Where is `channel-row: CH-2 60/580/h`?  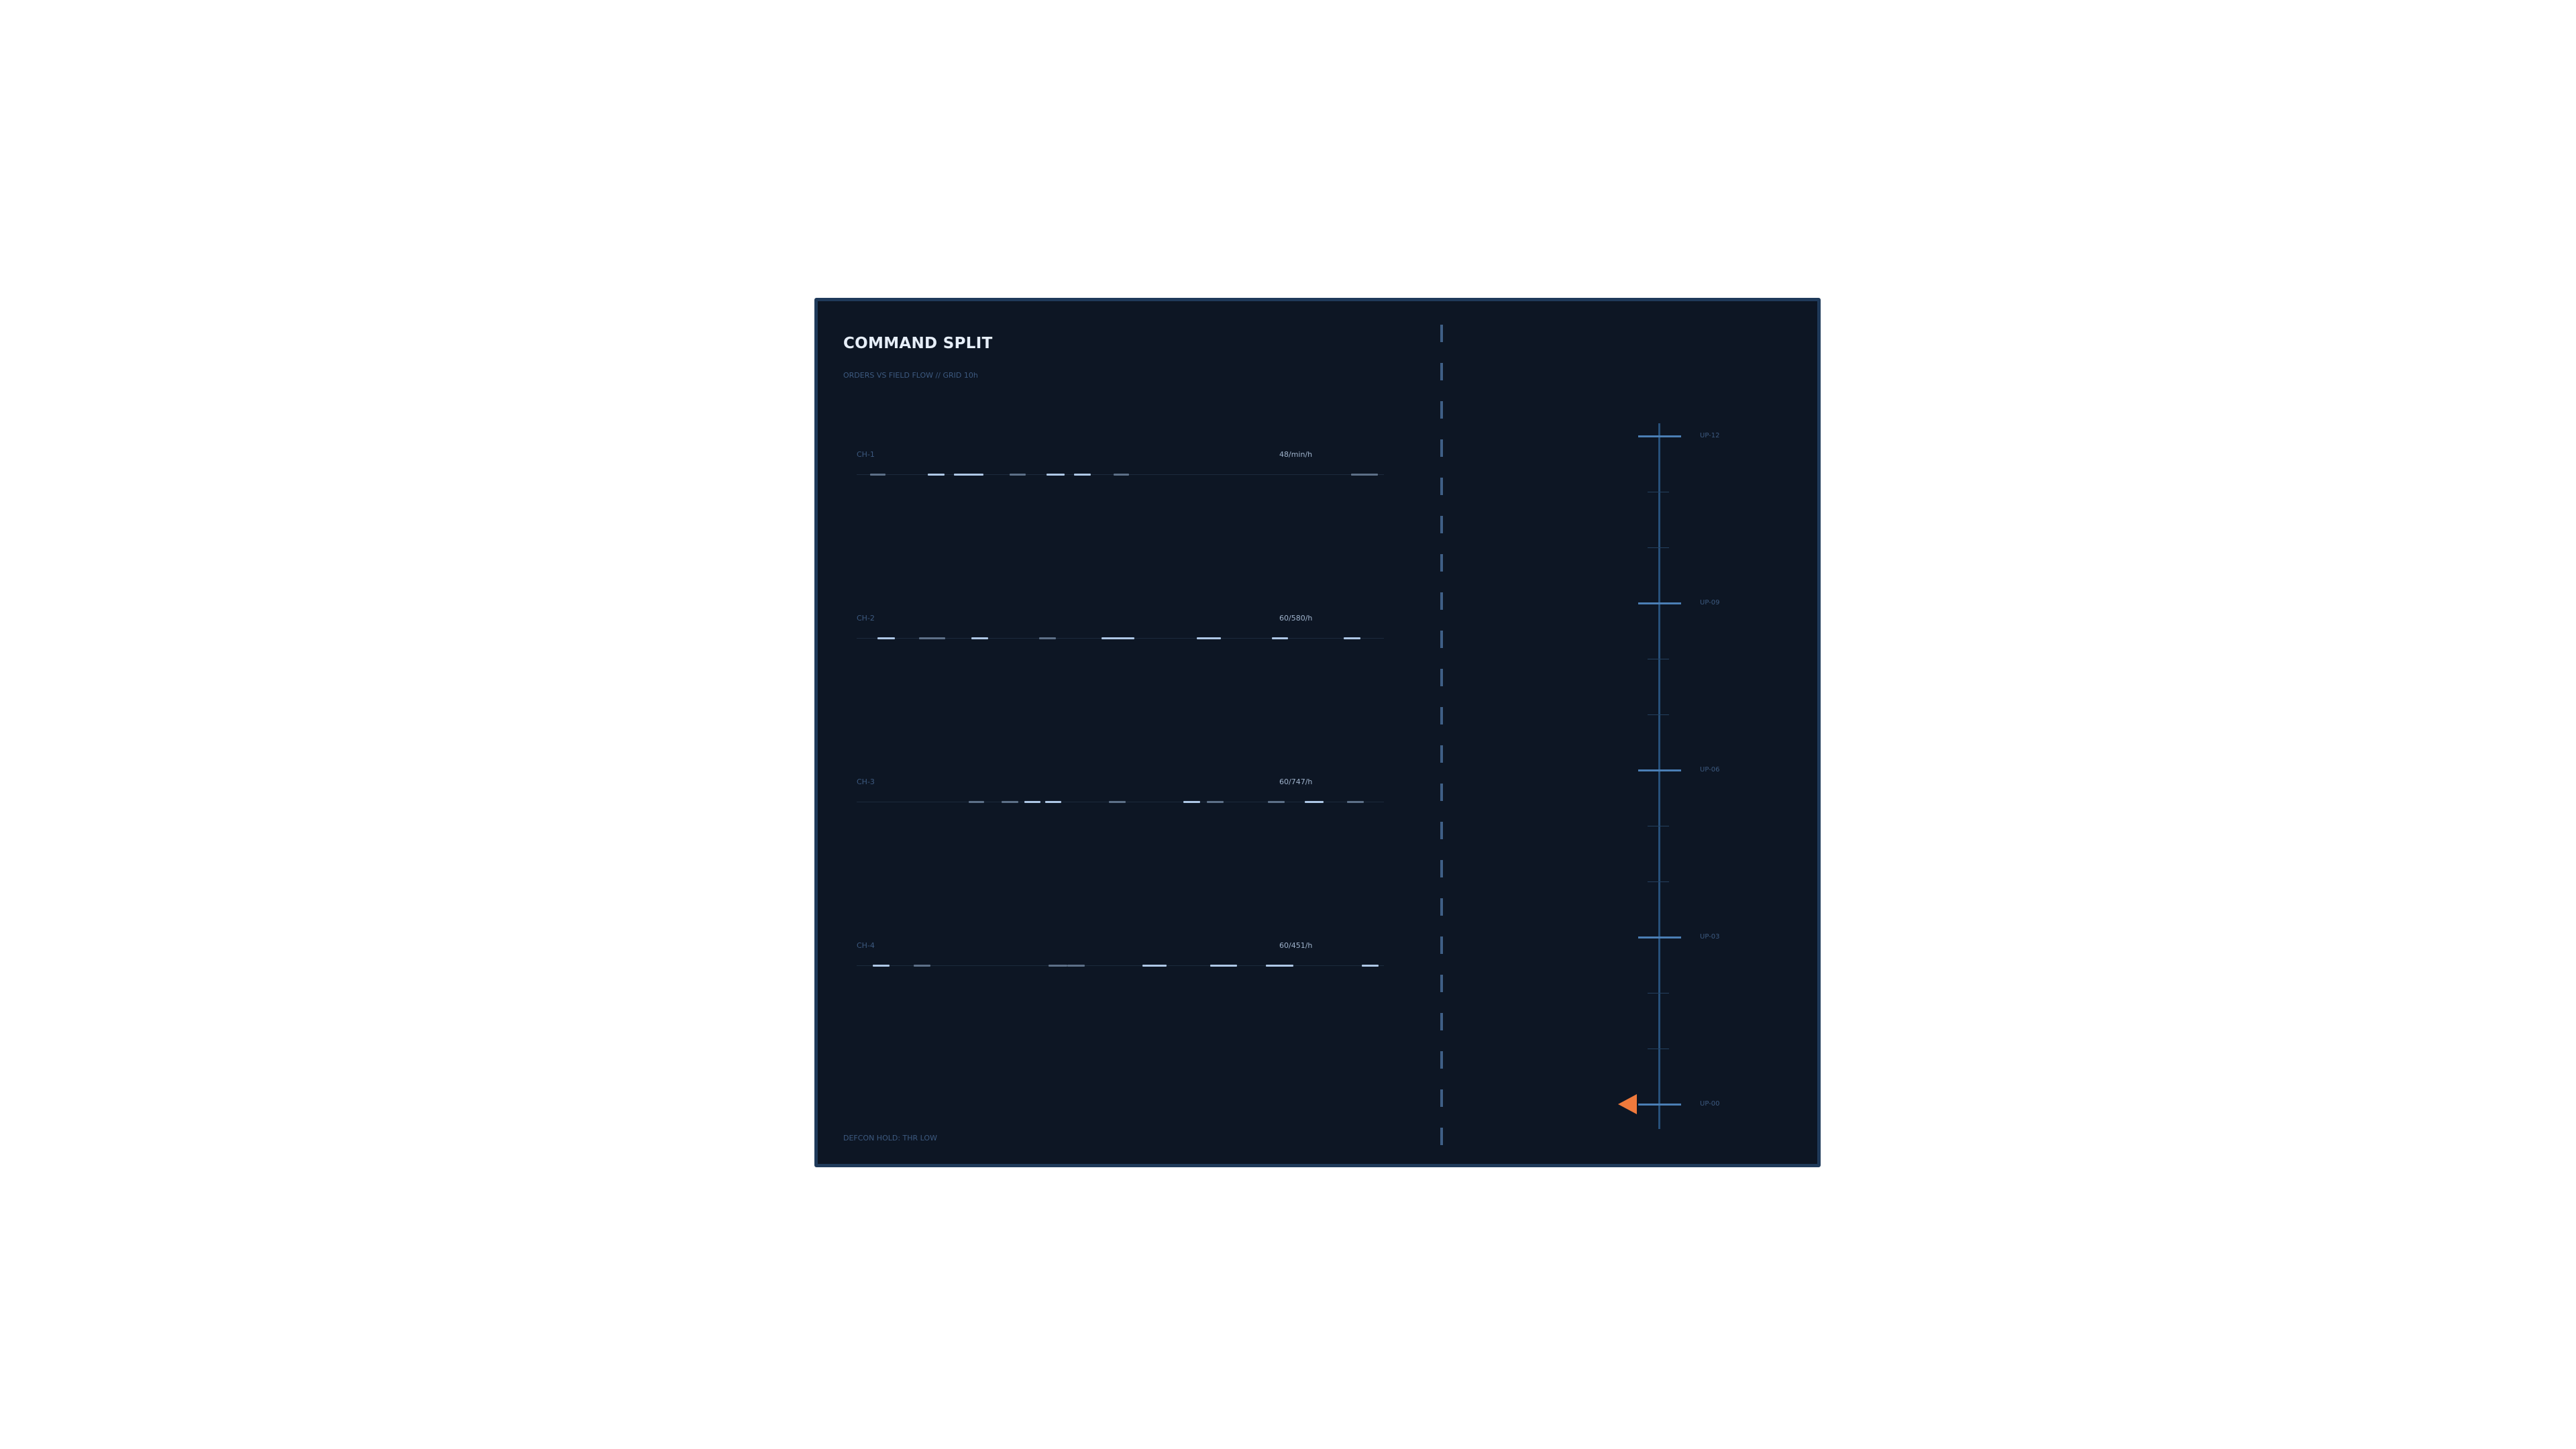
channel-row: CH-2 60/580/h is located at coordinates (1120, 634).